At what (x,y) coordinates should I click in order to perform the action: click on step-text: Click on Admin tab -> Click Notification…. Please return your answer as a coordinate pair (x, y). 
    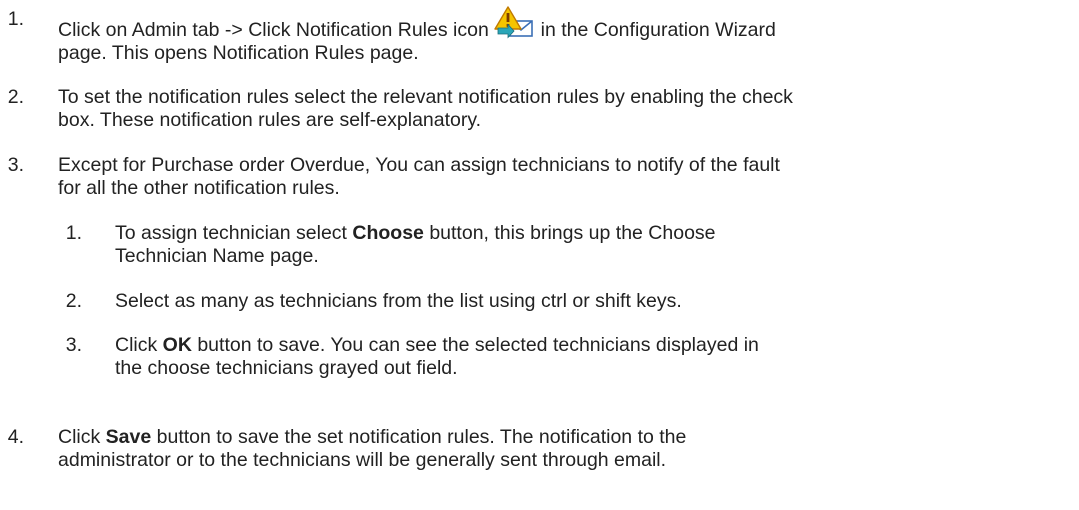
    Looking at the image, I should click on (563, 35).